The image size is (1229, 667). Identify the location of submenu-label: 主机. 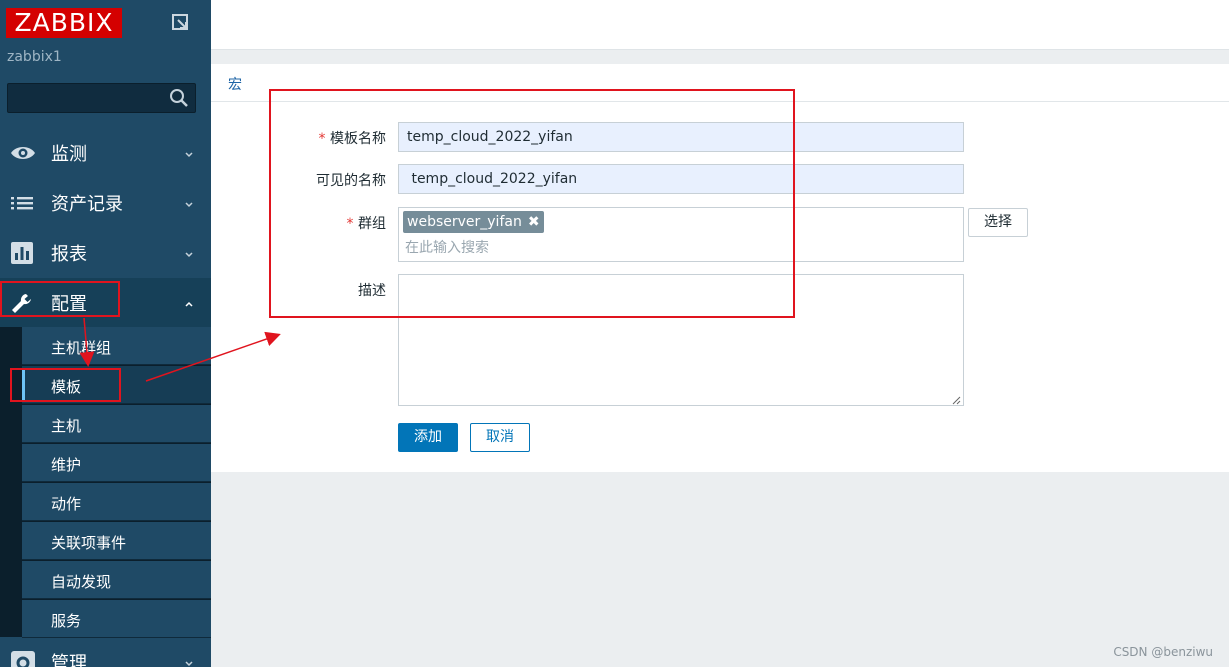
(66, 426).